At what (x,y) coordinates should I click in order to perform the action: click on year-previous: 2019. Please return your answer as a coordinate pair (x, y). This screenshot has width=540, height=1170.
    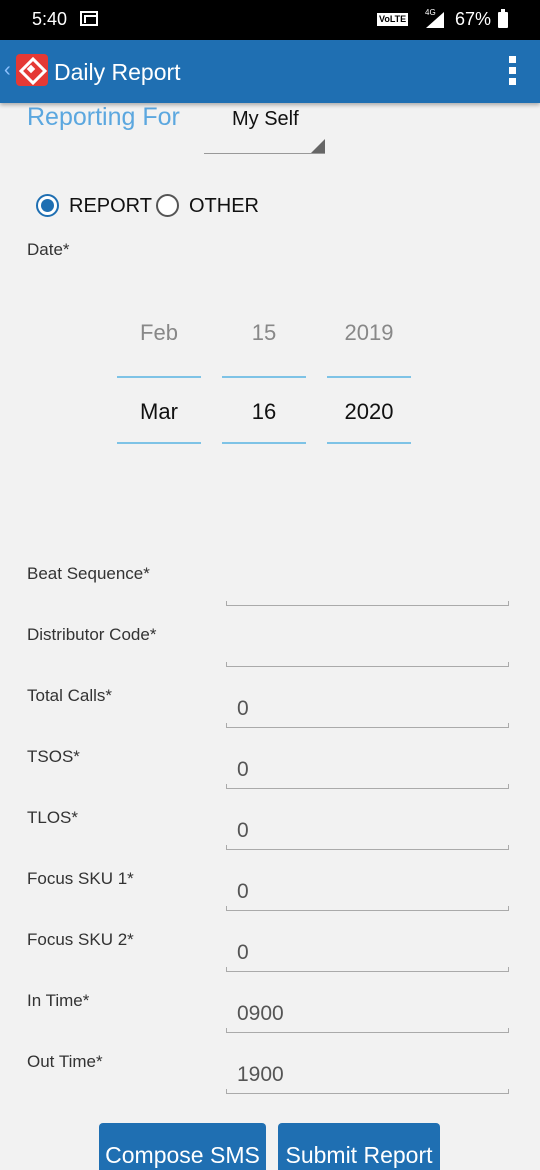
    Looking at the image, I should click on (369, 333).